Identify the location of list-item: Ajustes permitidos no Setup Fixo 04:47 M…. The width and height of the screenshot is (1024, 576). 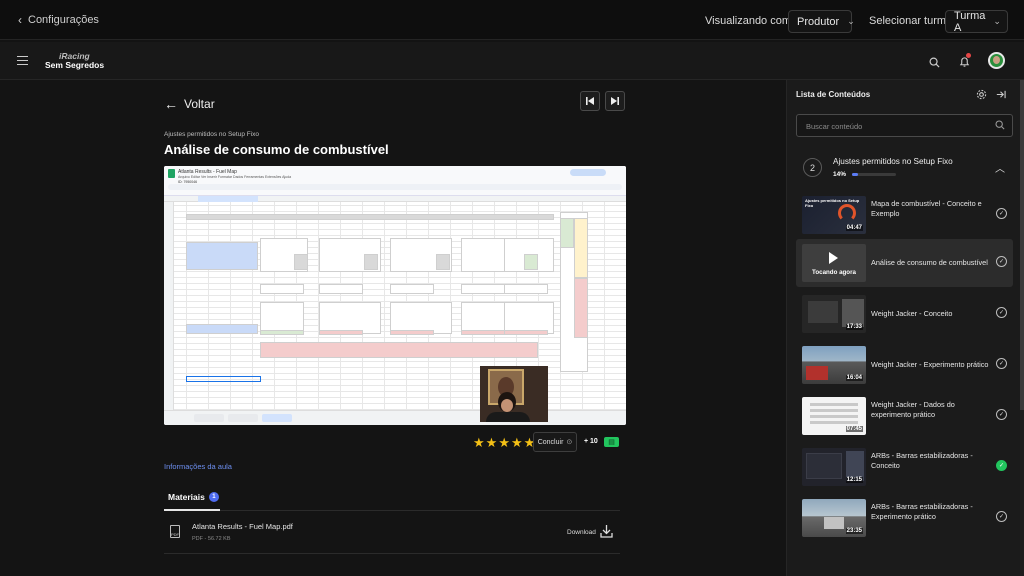
(904, 215).